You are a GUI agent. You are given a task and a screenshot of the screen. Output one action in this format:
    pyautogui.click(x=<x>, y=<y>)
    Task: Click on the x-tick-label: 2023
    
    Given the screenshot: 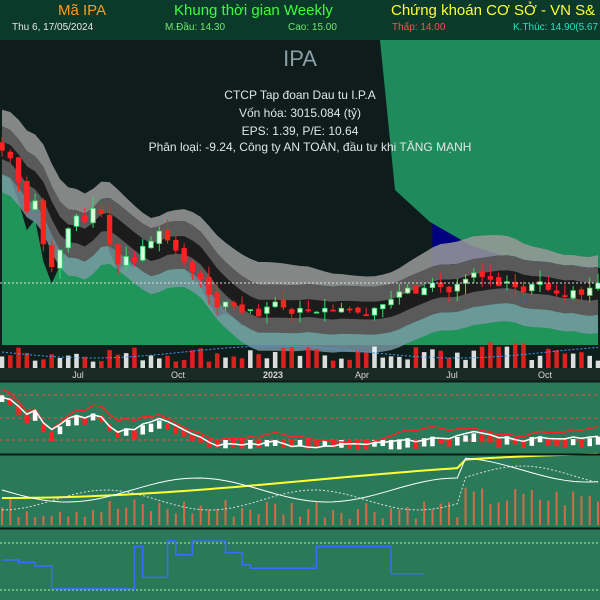 What is the action you would take?
    pyautogui.click(x=273, y=375)
    